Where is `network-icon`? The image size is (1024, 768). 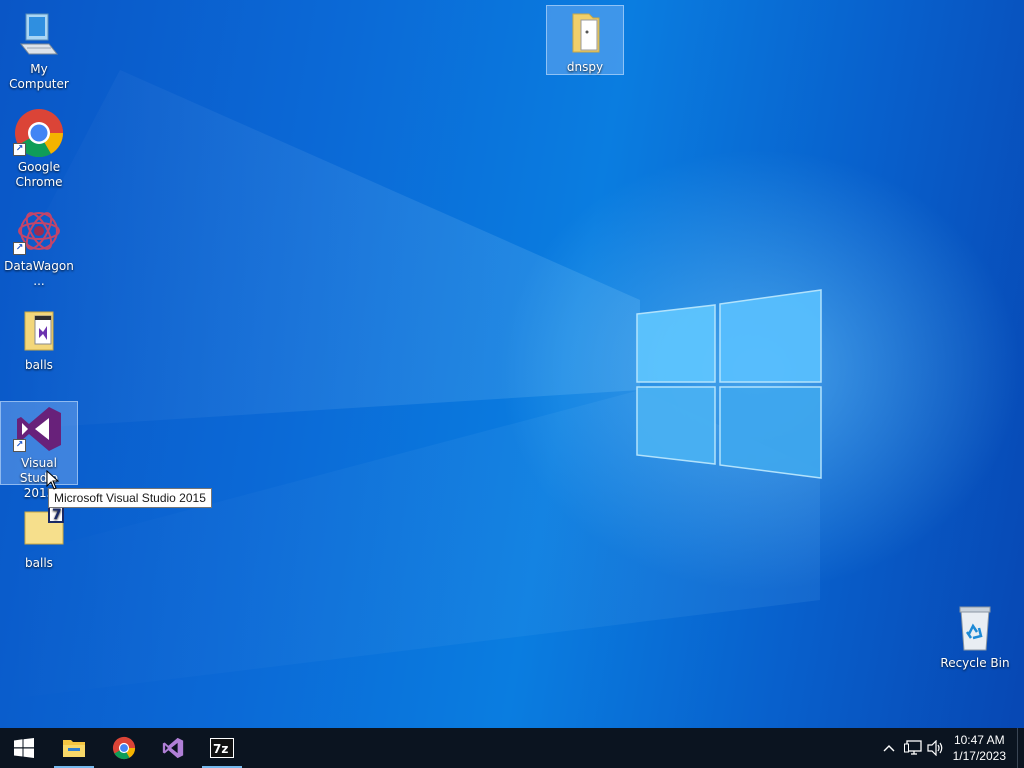 network-icon is located at coordinates (913, 747).